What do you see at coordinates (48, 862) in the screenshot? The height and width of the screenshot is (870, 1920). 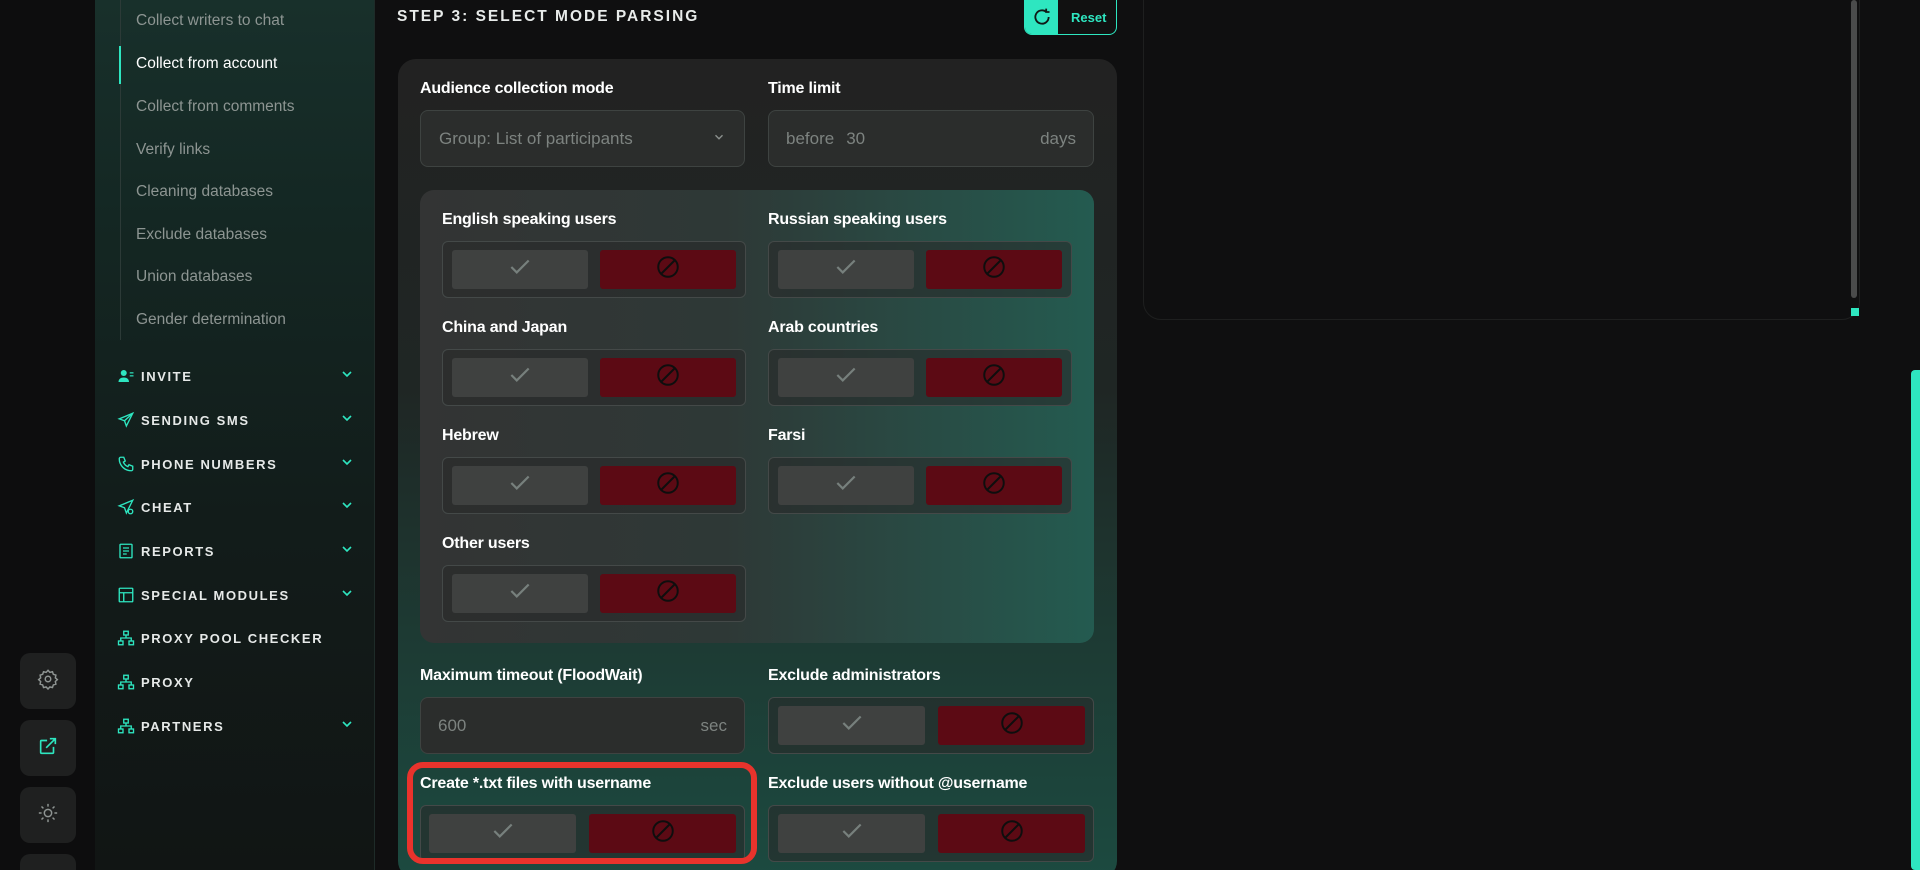 I see `rail-button-more` at bounding box center [48, 862].